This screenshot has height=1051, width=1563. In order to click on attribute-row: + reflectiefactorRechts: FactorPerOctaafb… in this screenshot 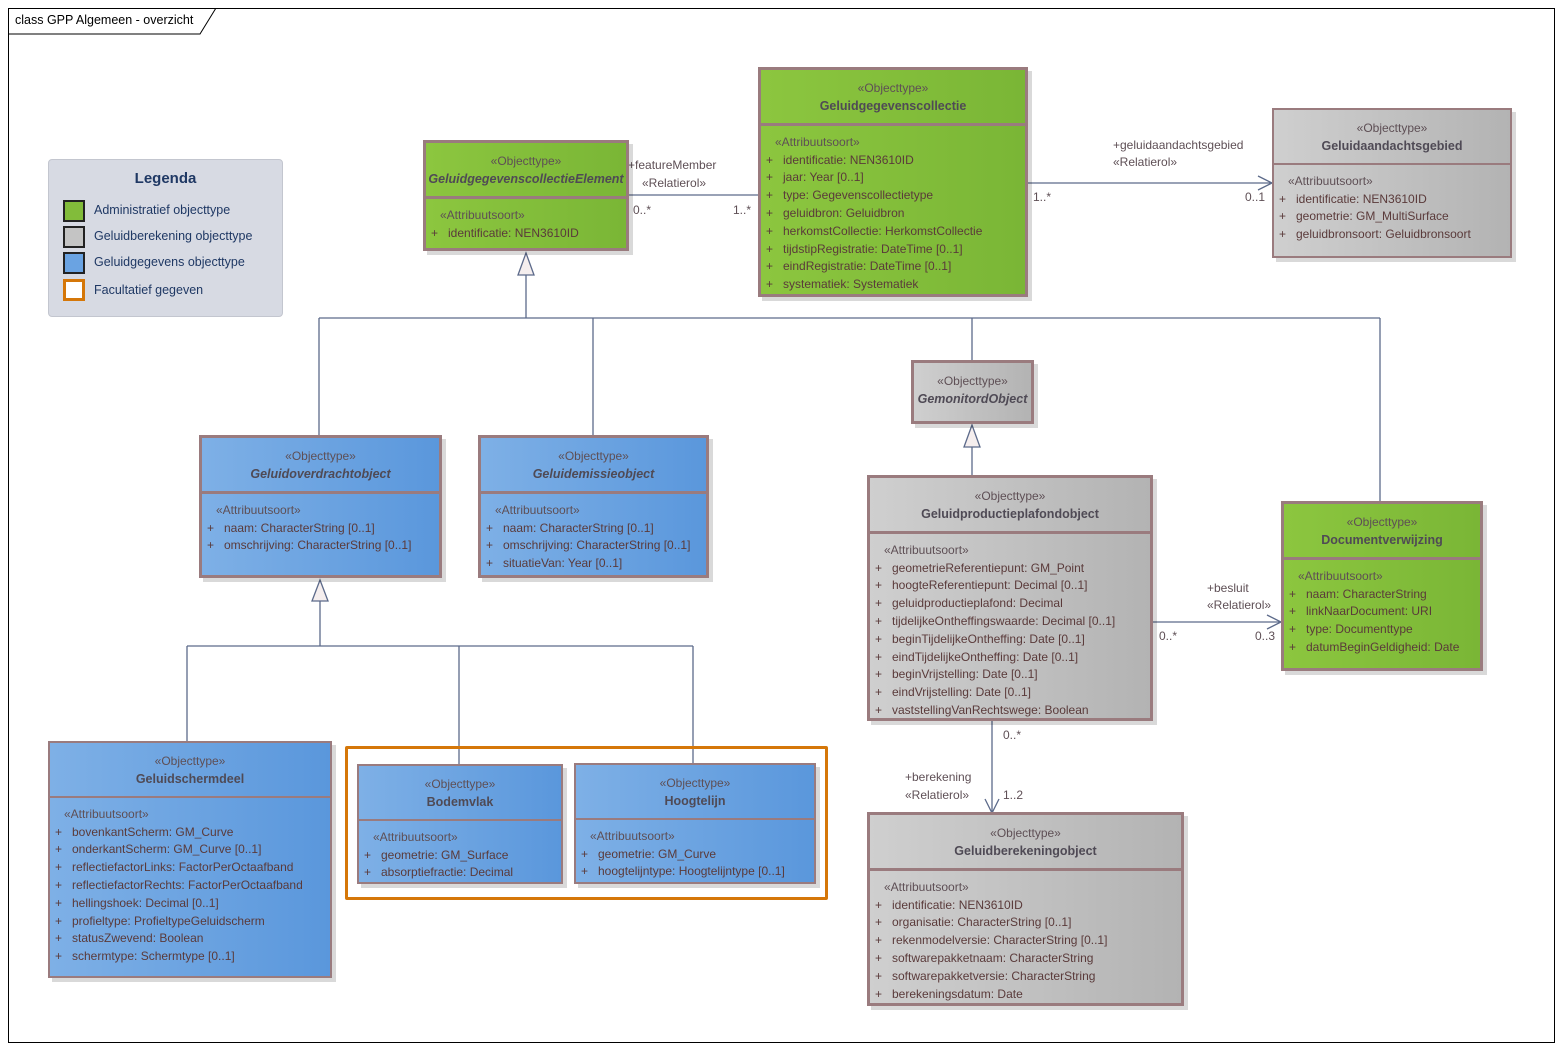, I will do `click(190, 886)`.